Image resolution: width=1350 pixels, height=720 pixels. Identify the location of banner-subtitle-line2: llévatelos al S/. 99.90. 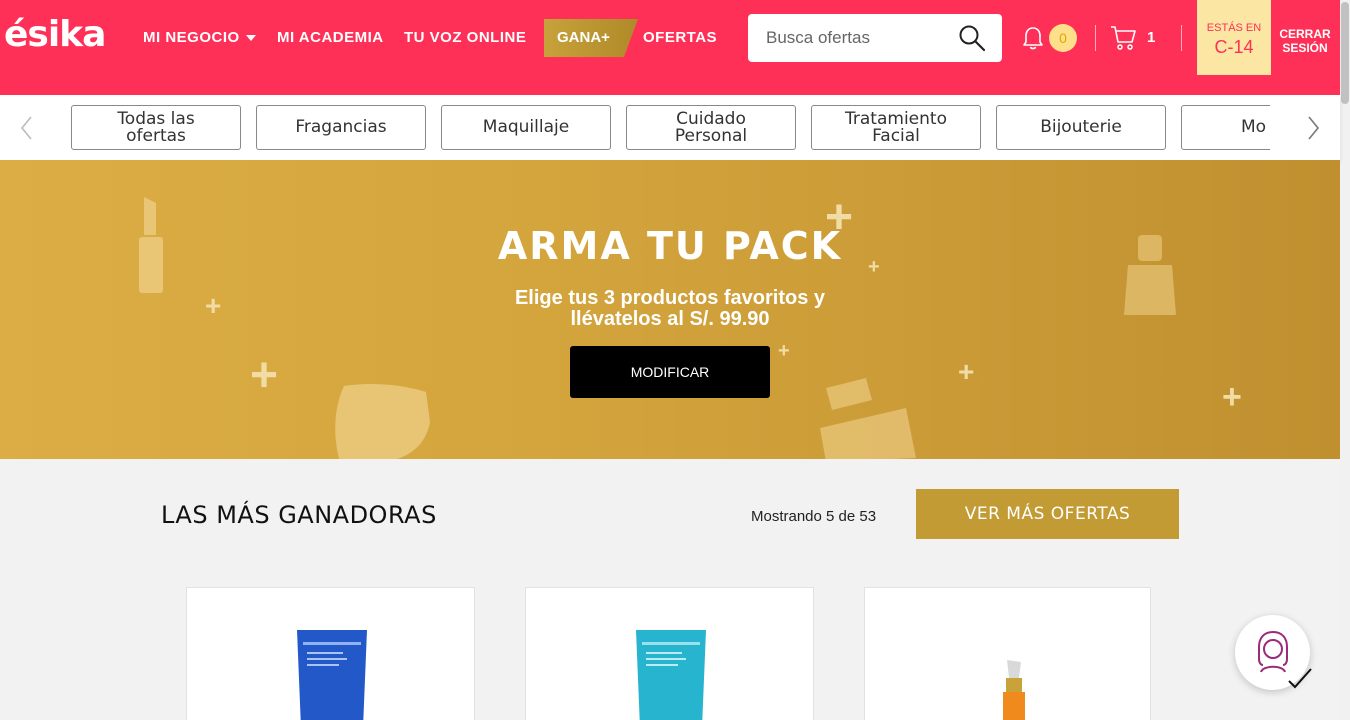
(670, 319).